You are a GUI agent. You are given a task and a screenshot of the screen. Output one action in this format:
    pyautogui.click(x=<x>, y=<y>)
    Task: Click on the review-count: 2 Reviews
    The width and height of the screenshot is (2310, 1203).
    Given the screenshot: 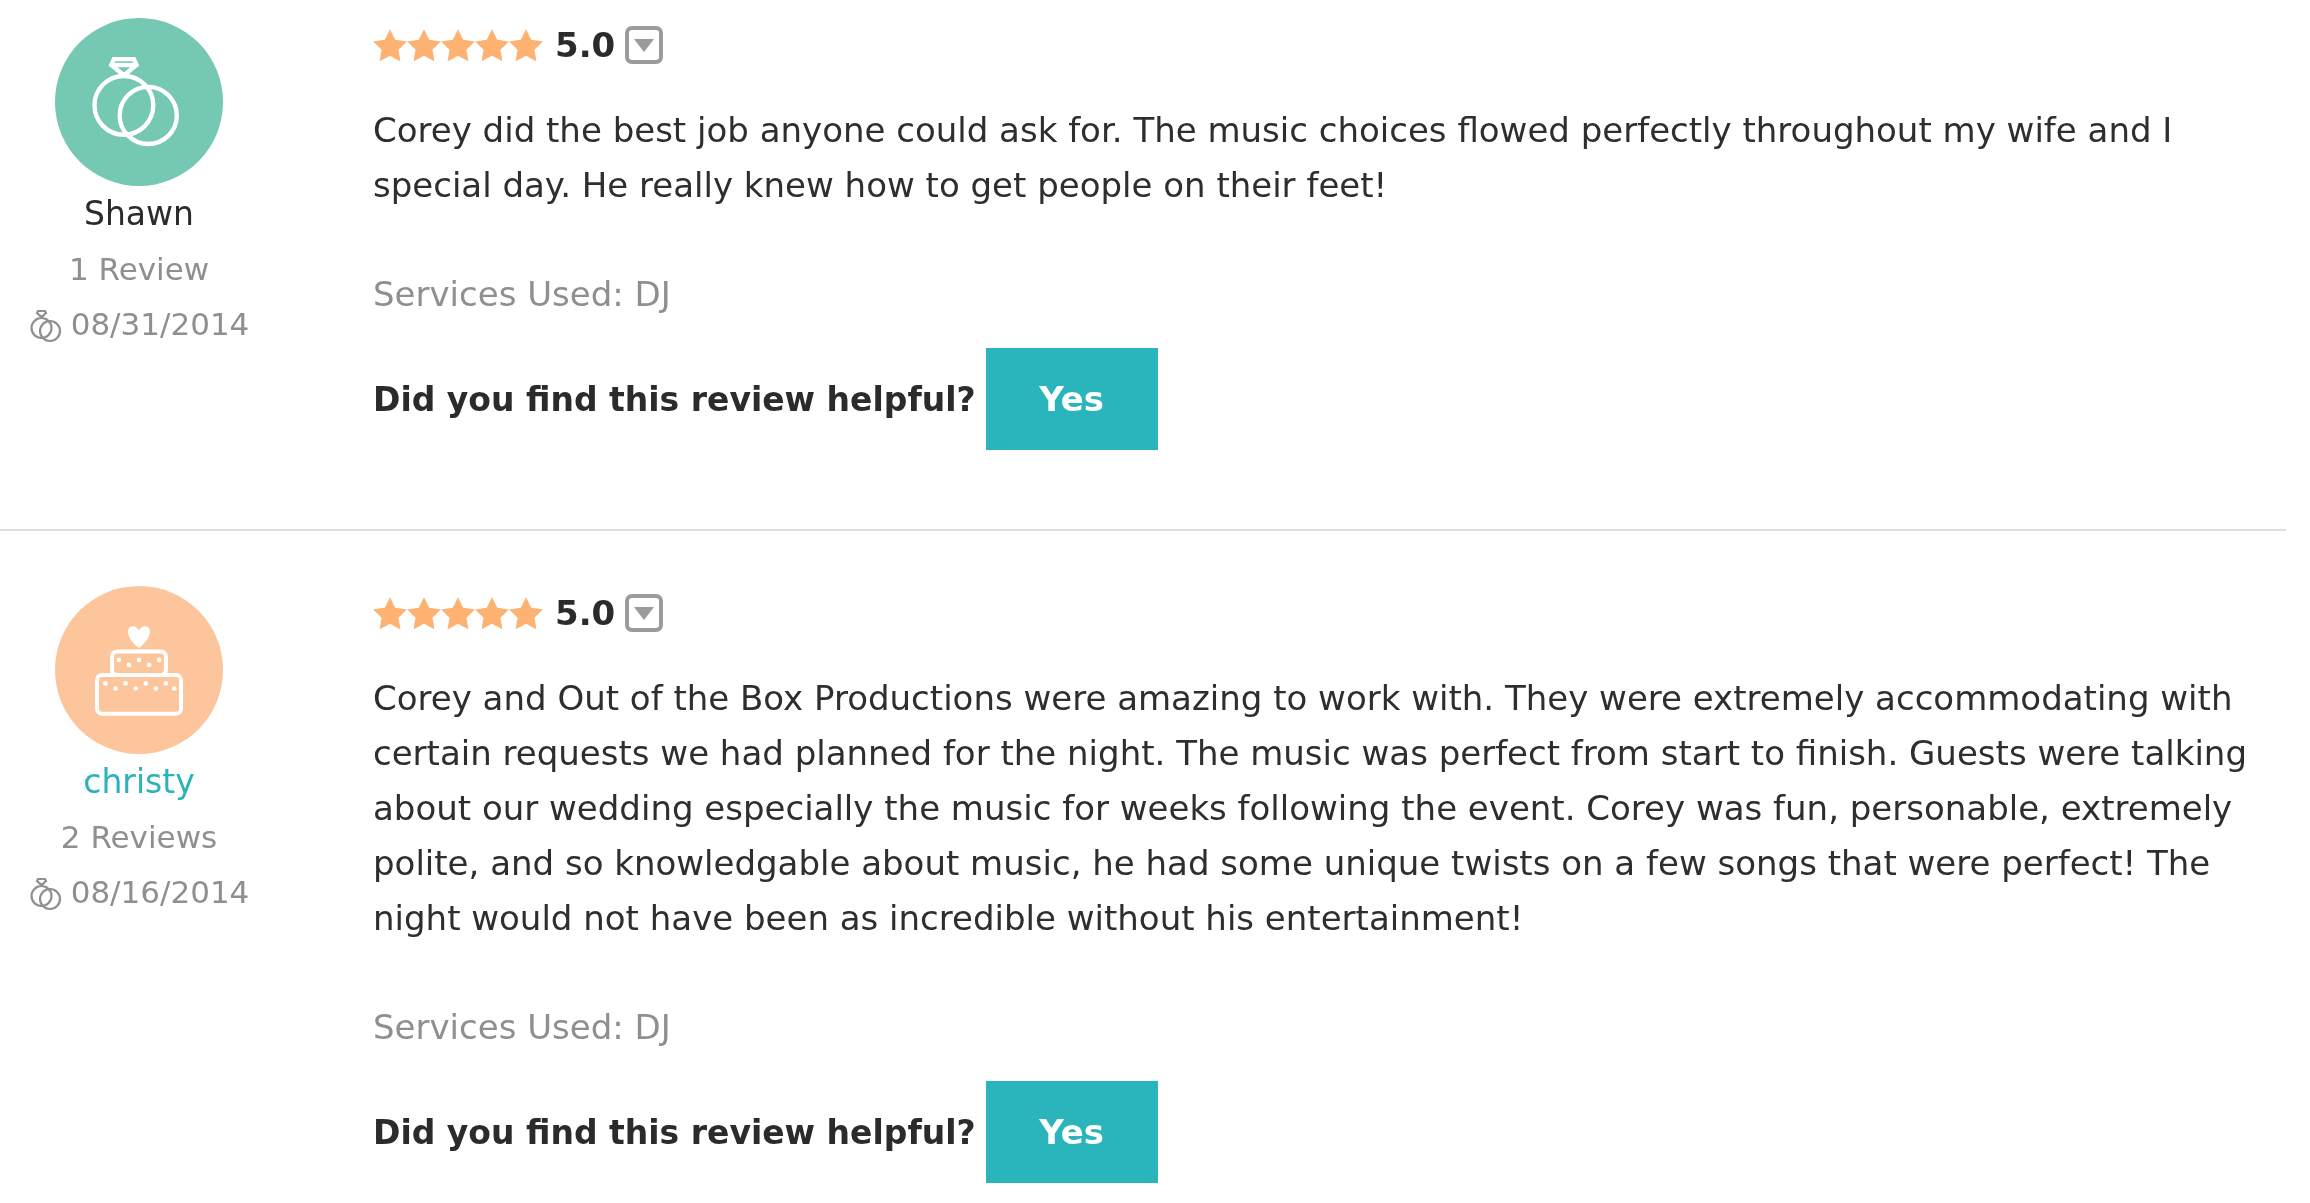 What is the action you would take?
    pyautogui.click(x=139, y=837)
    